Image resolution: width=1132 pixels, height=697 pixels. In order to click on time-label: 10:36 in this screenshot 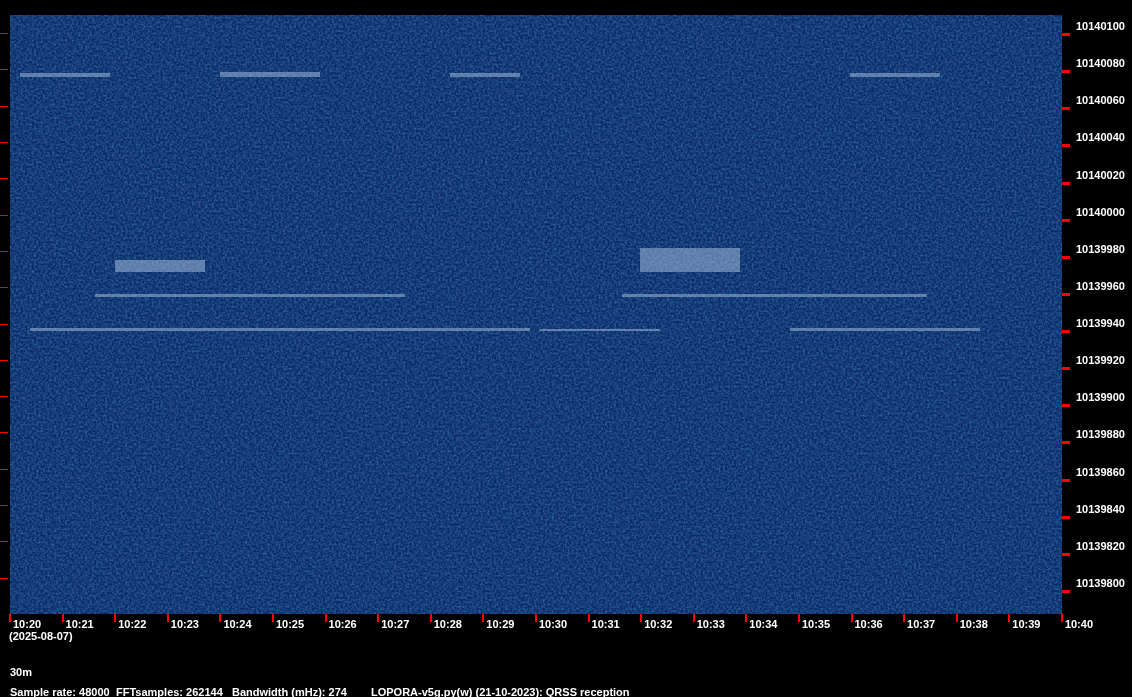, I will do `click(868, 624)`.